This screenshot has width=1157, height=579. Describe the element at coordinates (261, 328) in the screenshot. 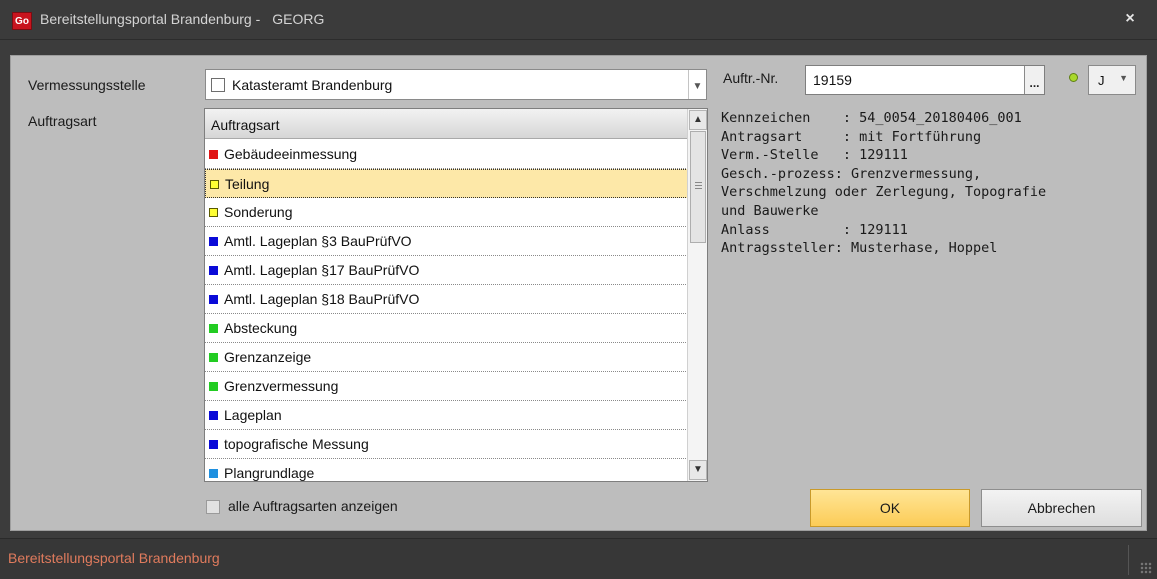

I see `list-item-label: Absteckung` at that location.